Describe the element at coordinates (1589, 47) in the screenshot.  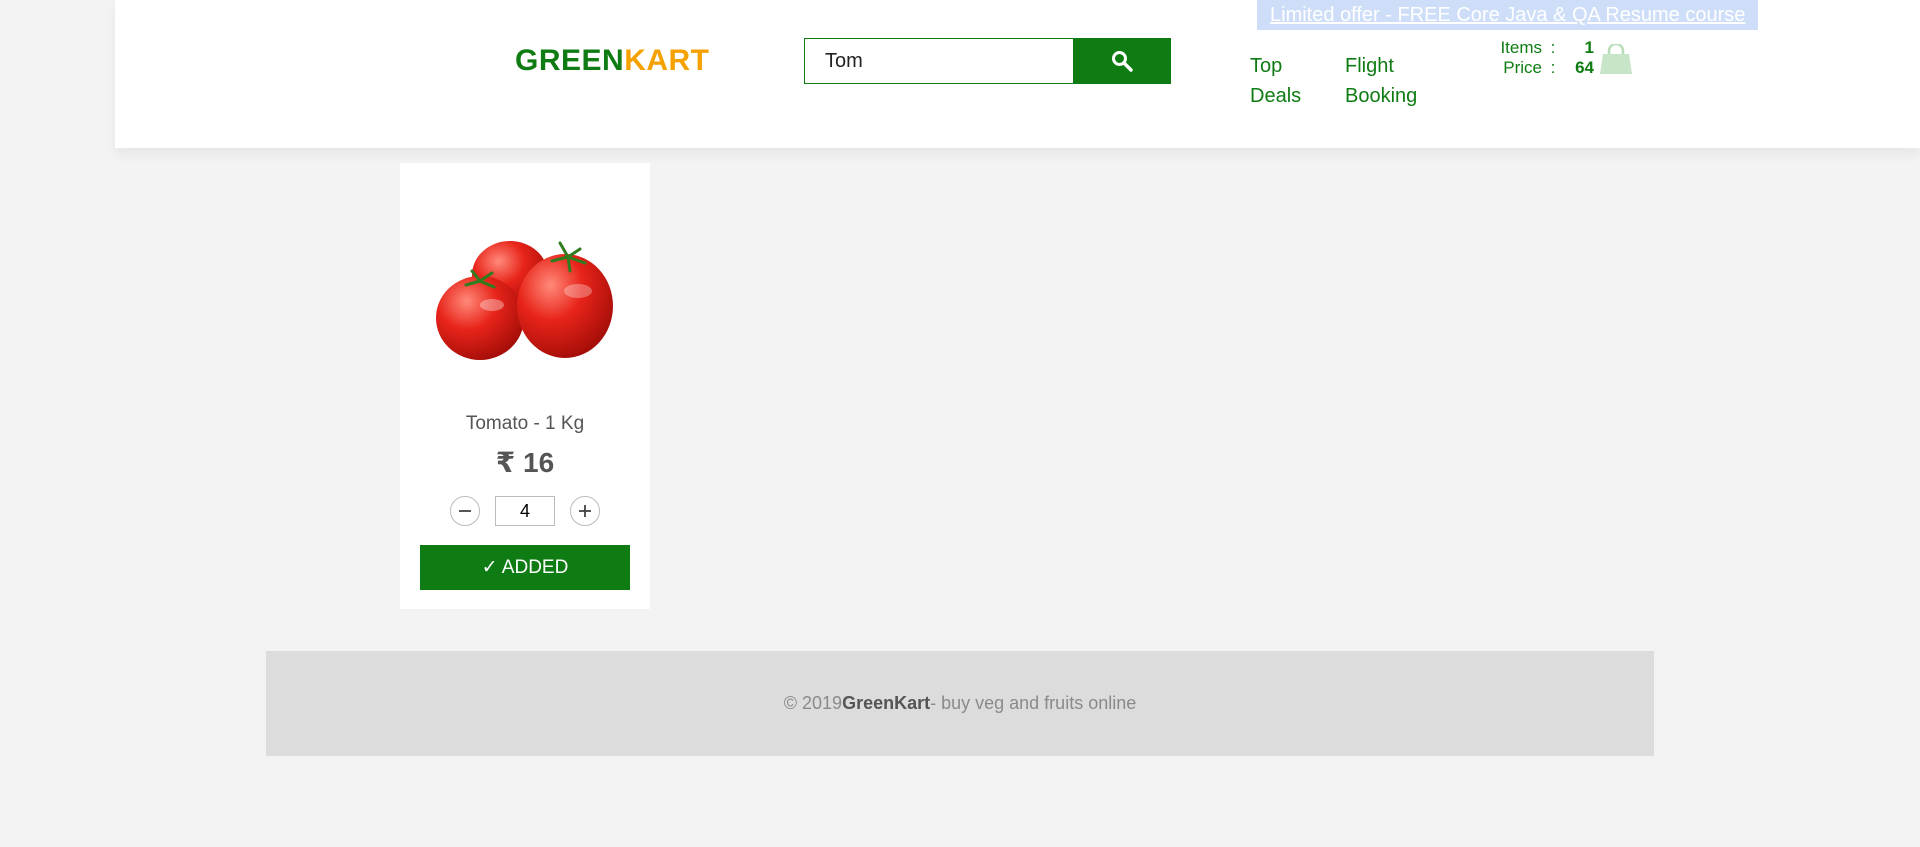
I see `cart-items-value: 1` at that location.